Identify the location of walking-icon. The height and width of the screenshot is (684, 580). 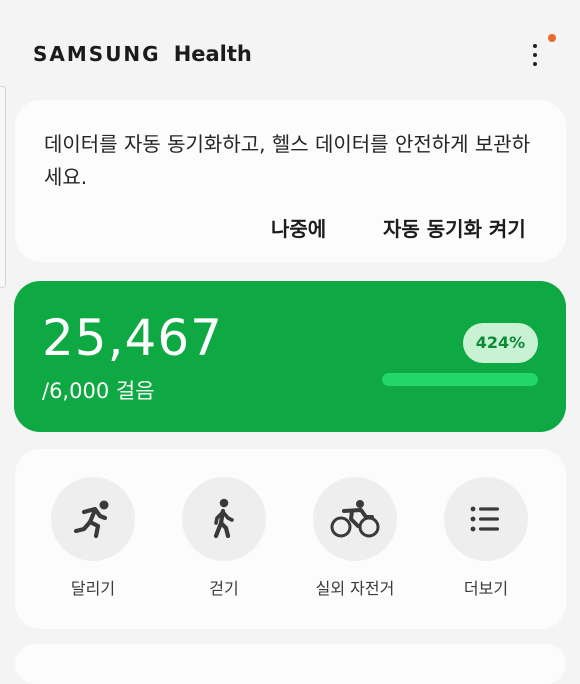
(223, 518).